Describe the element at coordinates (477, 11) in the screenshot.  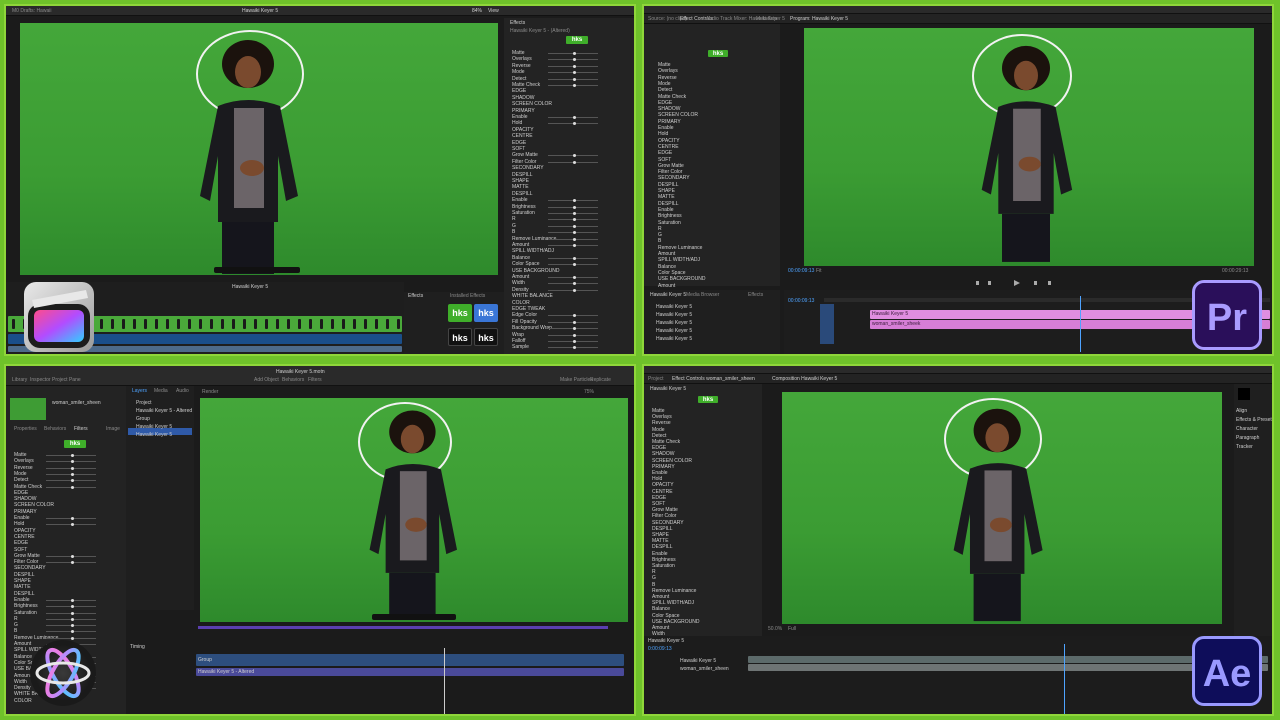
I see `fcp-zoom: 84%` at that location.